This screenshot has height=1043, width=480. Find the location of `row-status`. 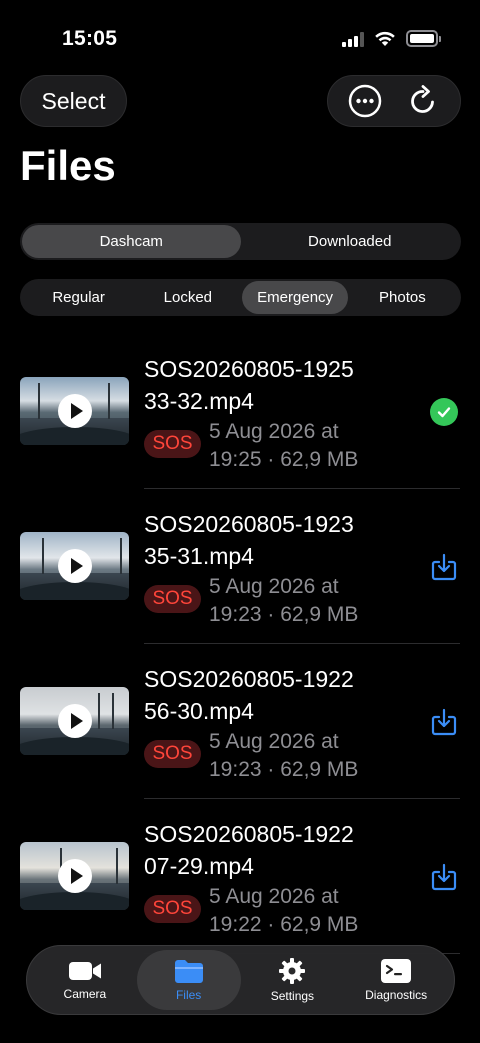

row-status is located at coordinates (444, 412).